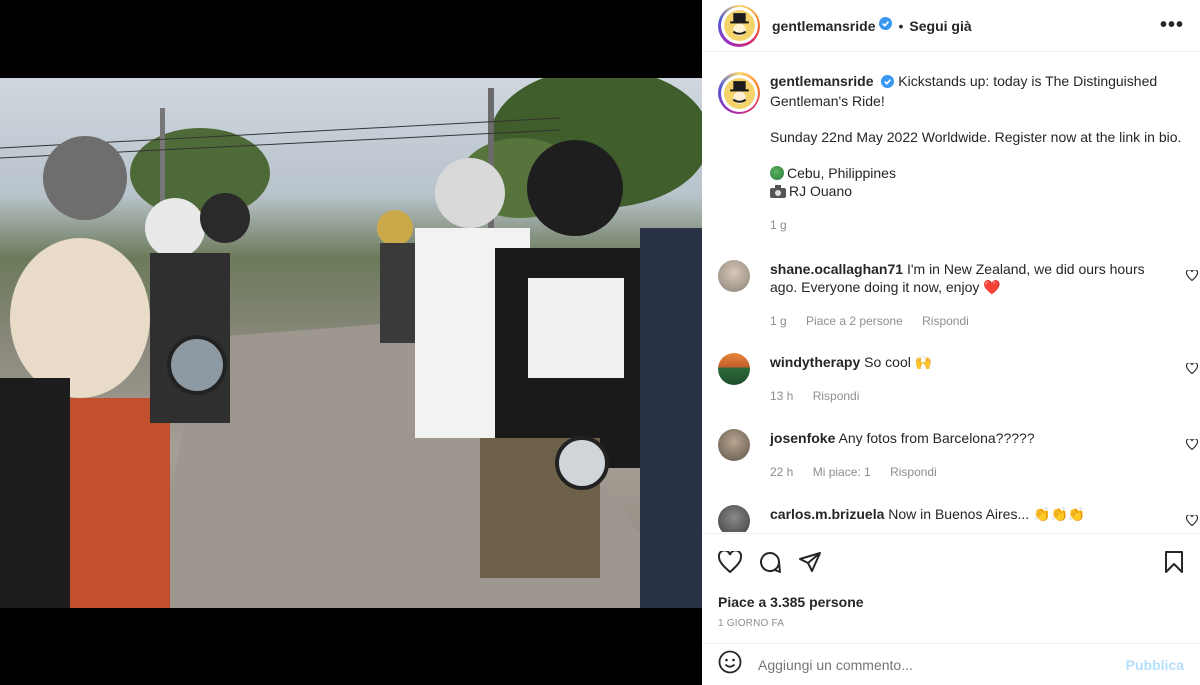  I want to click on comment-item: windytherapy So cool 🙌 13 h Rispondi, so click(959, 379).